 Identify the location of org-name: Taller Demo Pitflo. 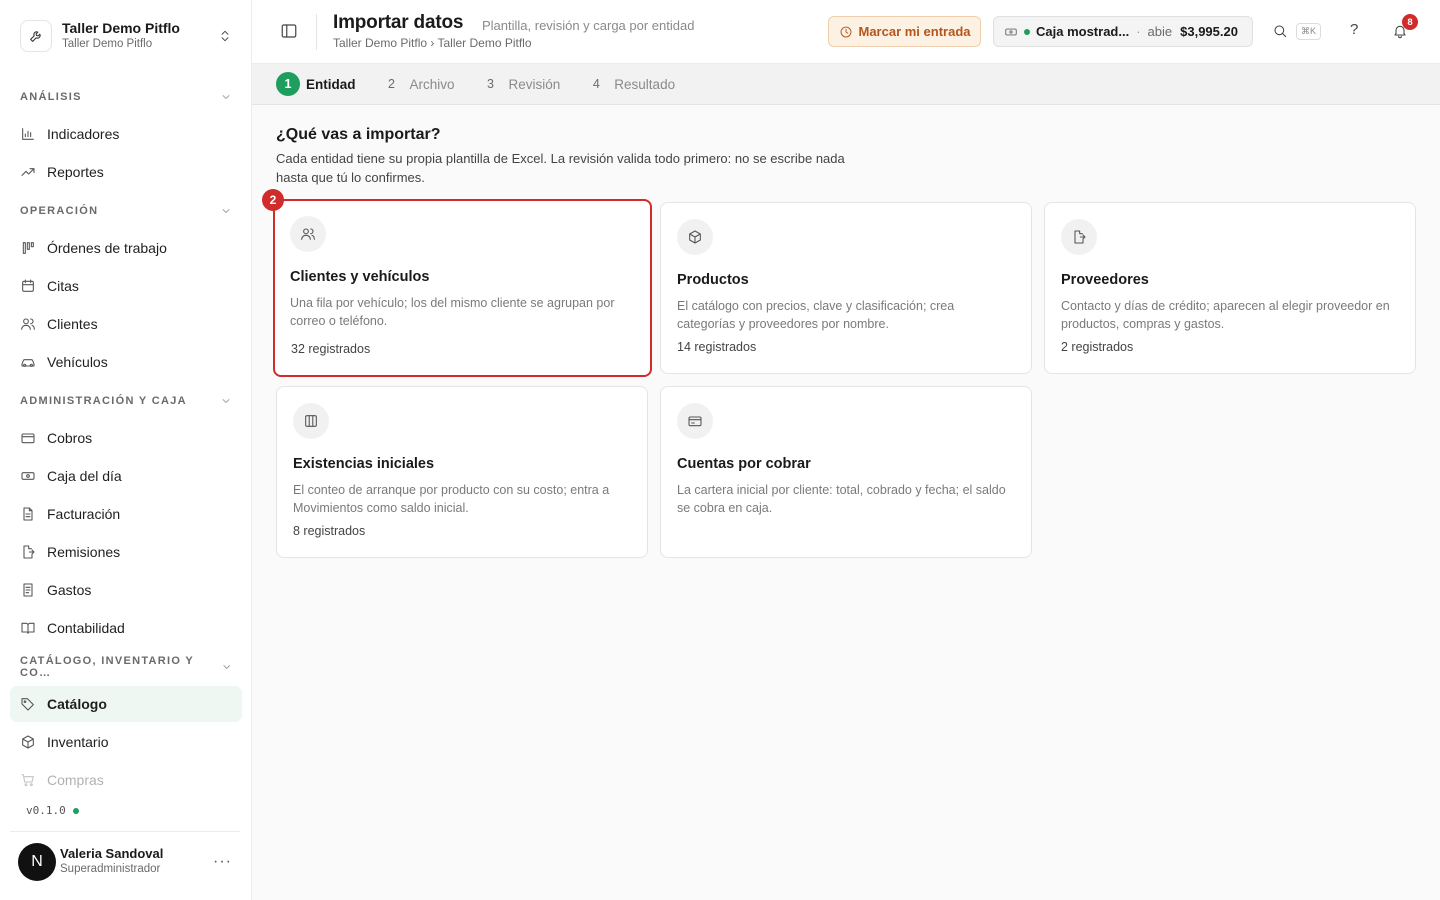
(121, 28).